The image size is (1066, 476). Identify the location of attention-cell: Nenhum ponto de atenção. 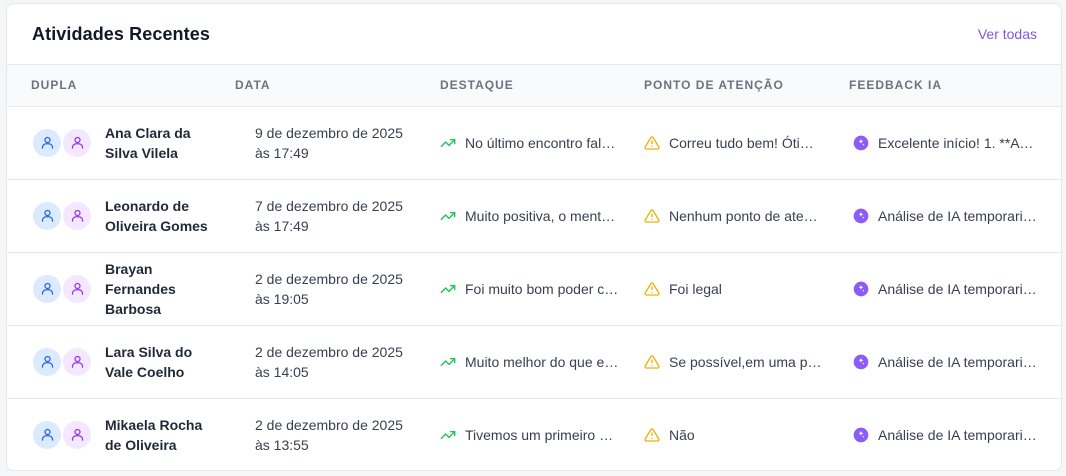
(734, 216).